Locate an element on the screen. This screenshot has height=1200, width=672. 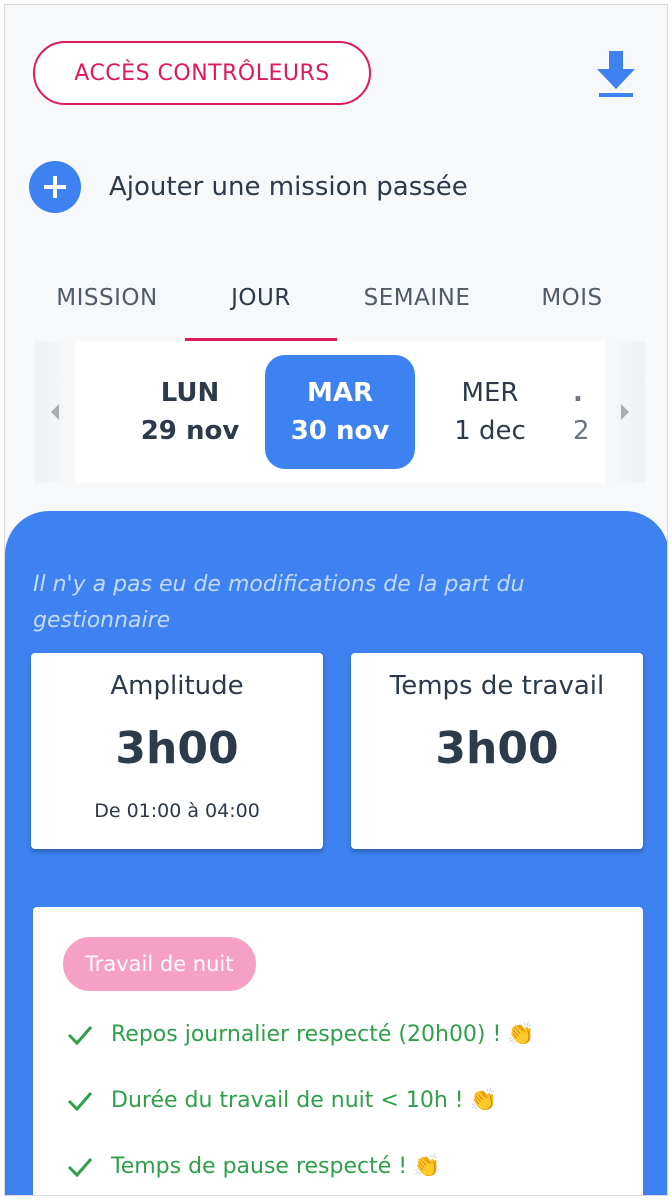
card-range: De 01:00 à 04:00 is located at coordinates (177, 811).